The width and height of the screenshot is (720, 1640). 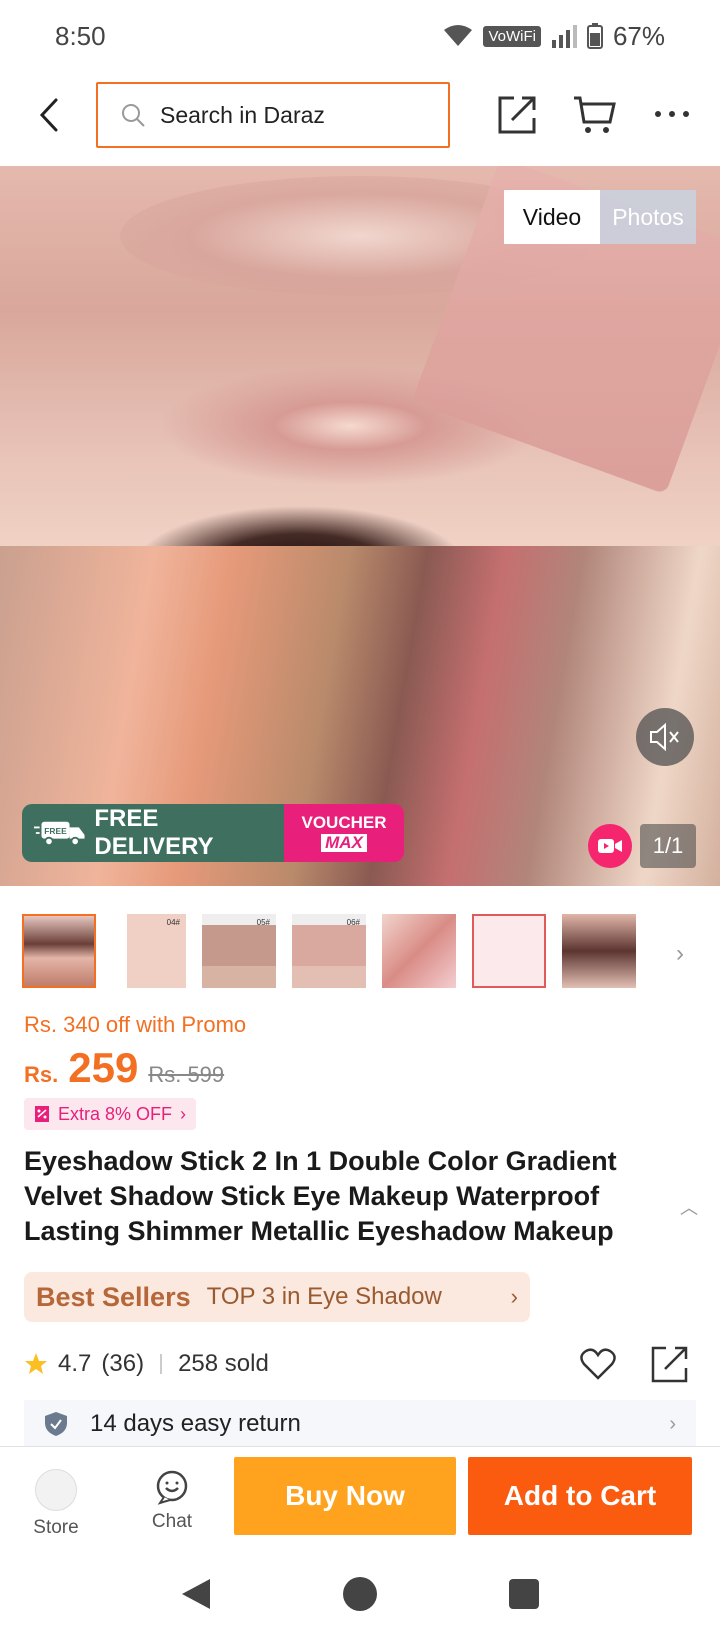 I want to click on max-text: MAX, so click(x=344, y=843).